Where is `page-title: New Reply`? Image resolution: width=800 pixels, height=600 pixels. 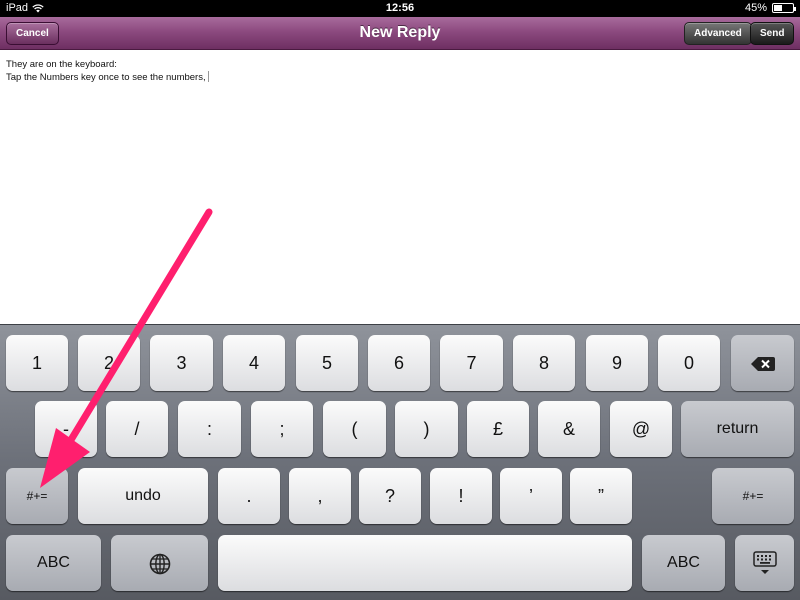 page-title: New Reply is located at coordinates (400, 32).